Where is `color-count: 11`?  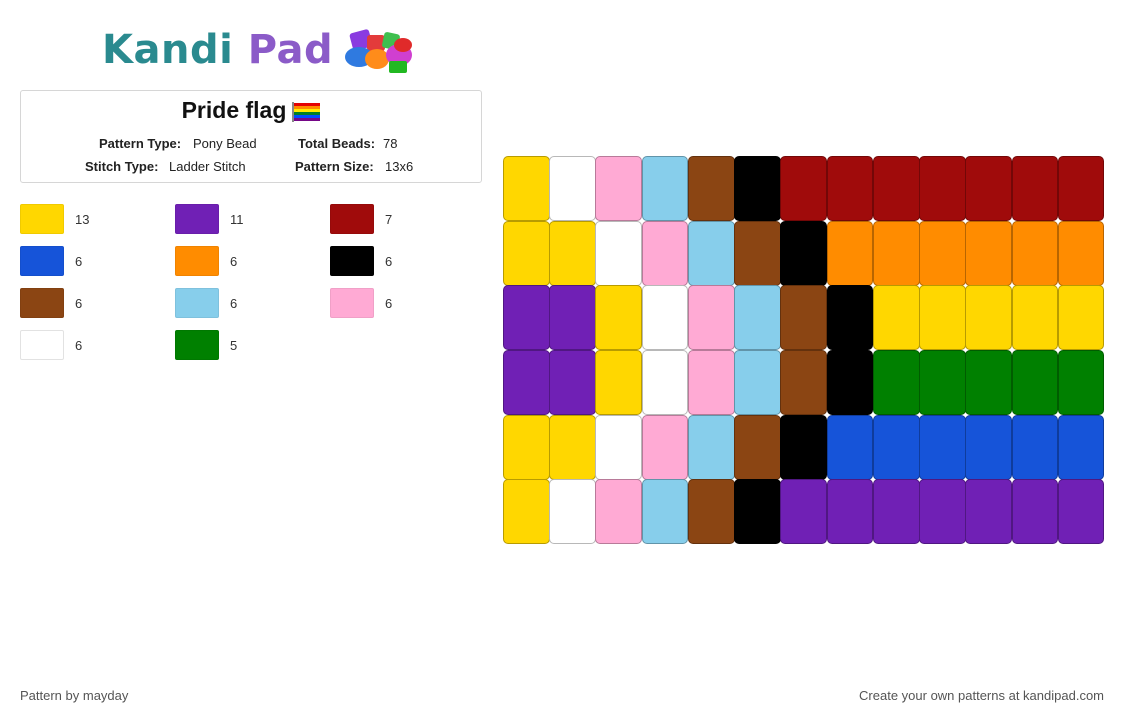 color-count: 11 is located at coordinates (237, 219).